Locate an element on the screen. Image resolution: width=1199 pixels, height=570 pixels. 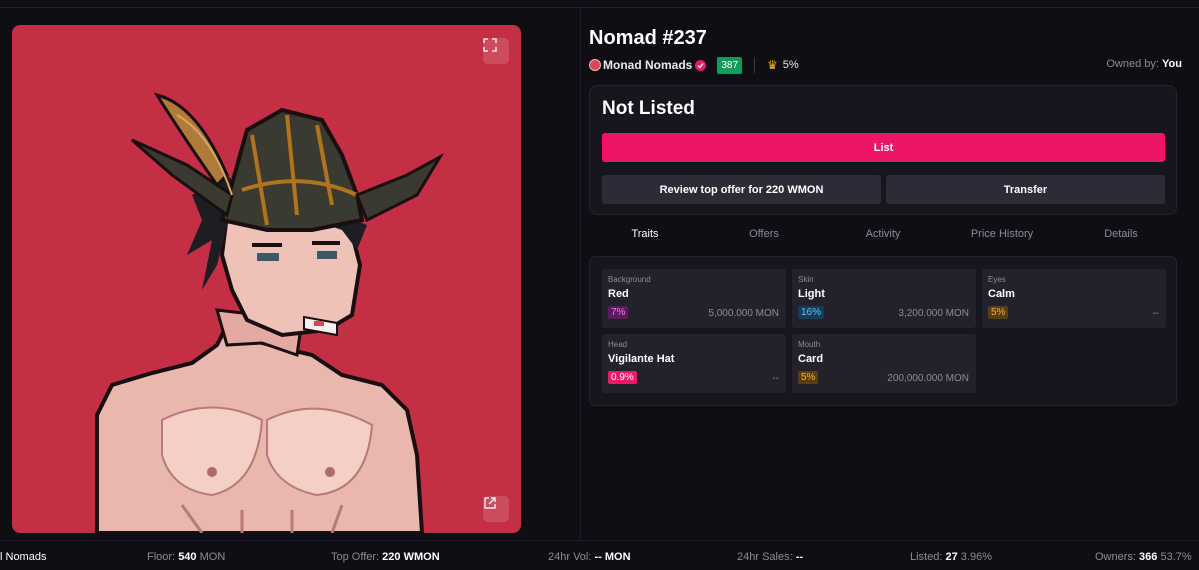
stat-value: 27 is located at coordinates (951, 557).